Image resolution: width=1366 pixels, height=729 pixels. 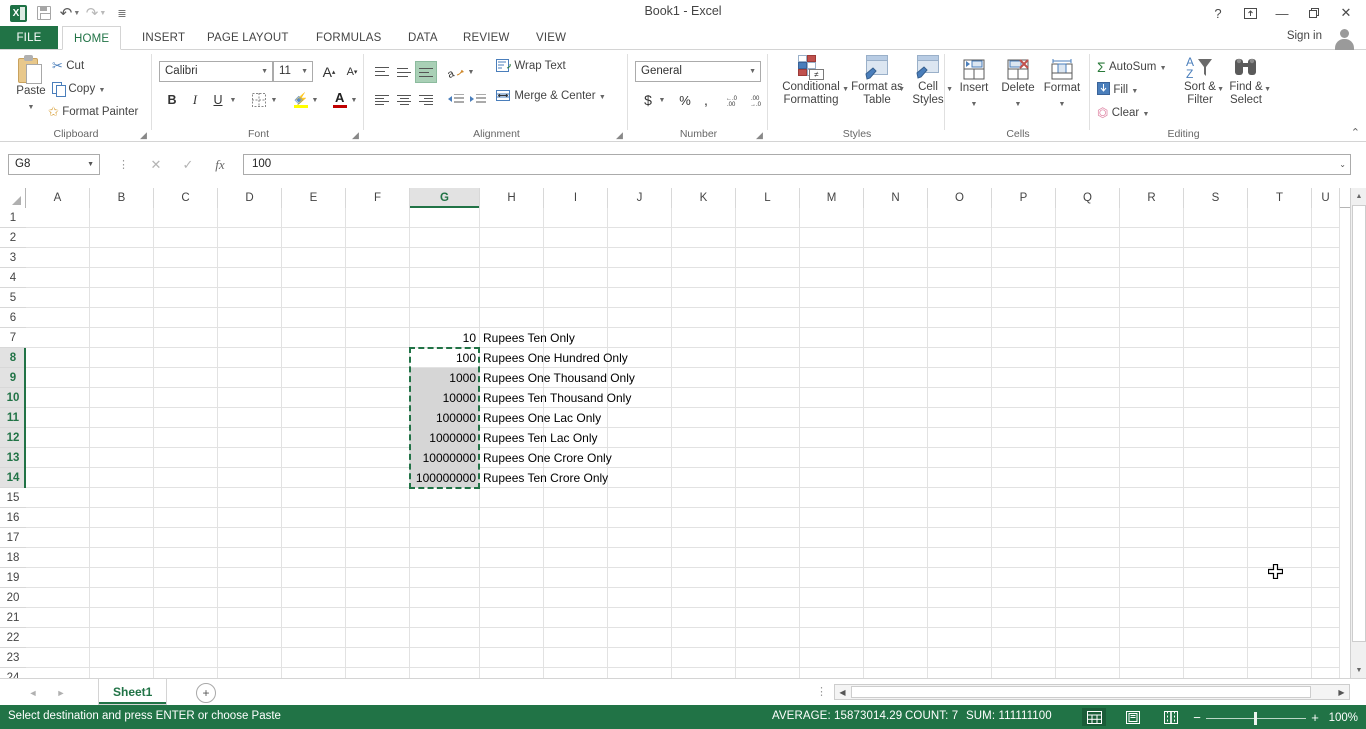 I want to click on accounting-dropdown-icon: ▼, so click(x=662, y=100).